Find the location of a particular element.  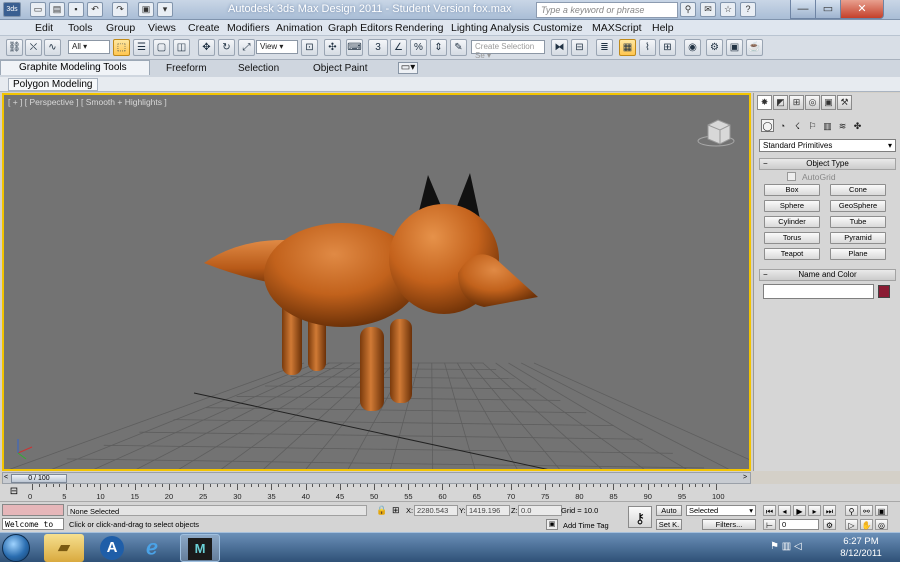

previous-frame-icon: ◂ is located at coordinates (784, 510).